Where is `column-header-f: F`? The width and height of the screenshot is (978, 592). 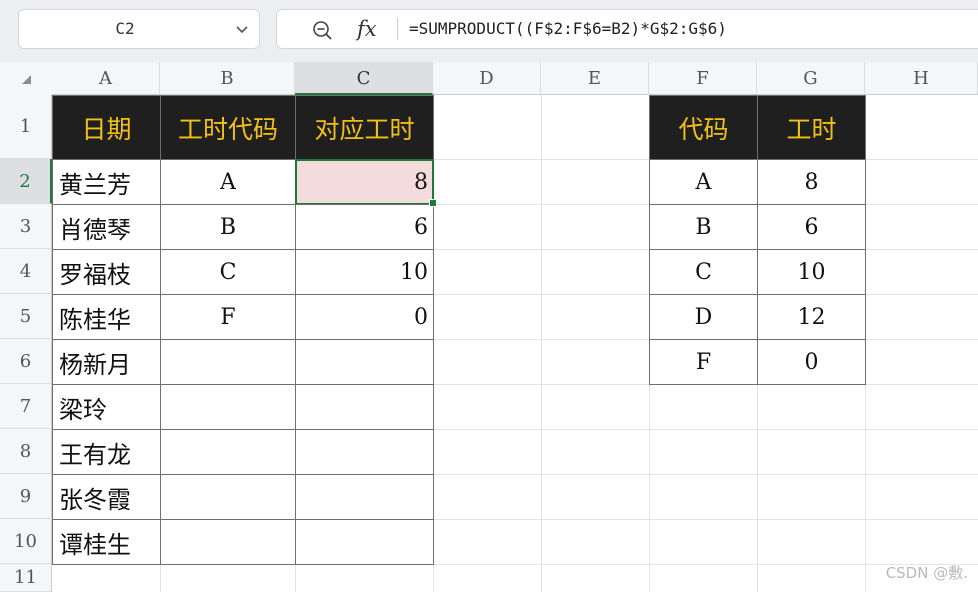
column-header-f: F is located at coordinates (703, 78).